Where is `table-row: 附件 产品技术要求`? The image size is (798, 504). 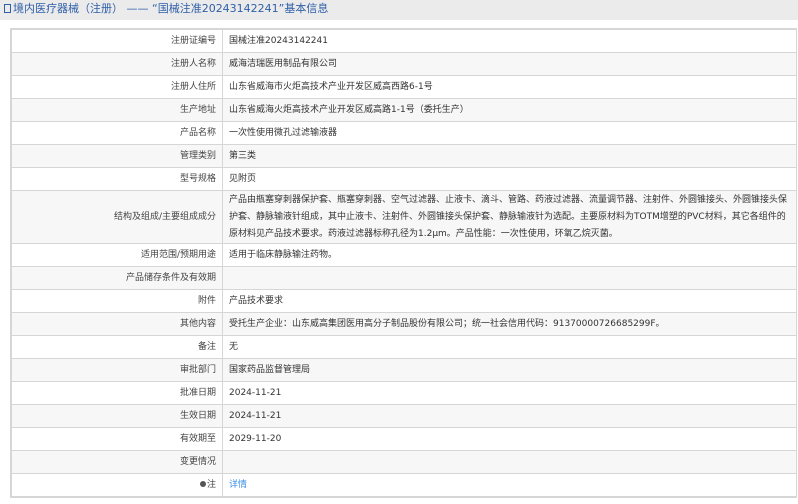
table-row: 附件 产品技术要求 is located at coordinates (403, 301).